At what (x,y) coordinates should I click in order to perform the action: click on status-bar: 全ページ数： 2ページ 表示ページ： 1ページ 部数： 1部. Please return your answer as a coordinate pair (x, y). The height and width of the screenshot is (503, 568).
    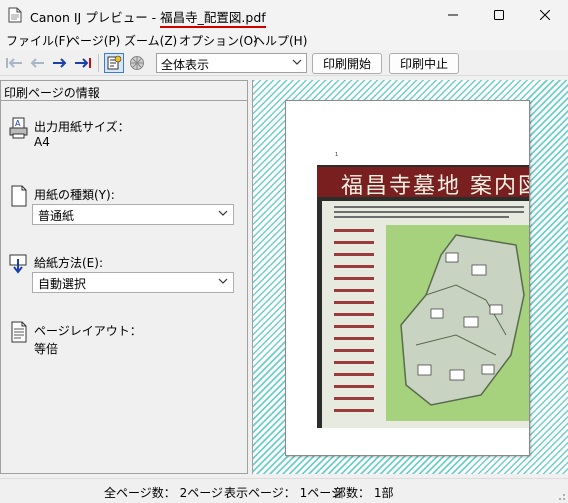
    Looking at the image, I should click on (284, 490).